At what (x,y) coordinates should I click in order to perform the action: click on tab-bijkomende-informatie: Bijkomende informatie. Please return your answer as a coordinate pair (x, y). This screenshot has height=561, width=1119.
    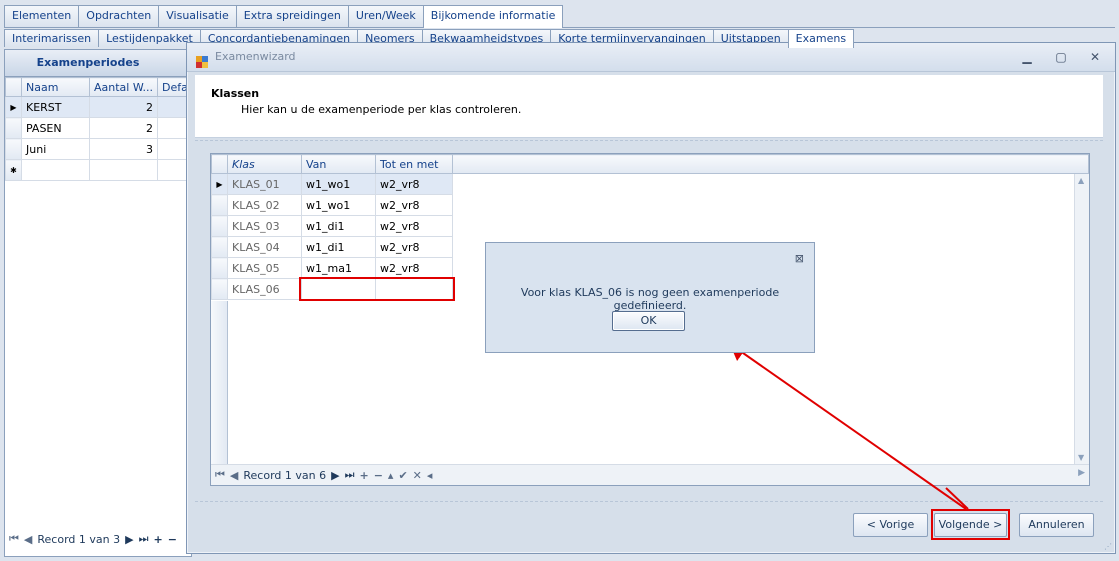
    Looking at the image, I should click on (493, 16).